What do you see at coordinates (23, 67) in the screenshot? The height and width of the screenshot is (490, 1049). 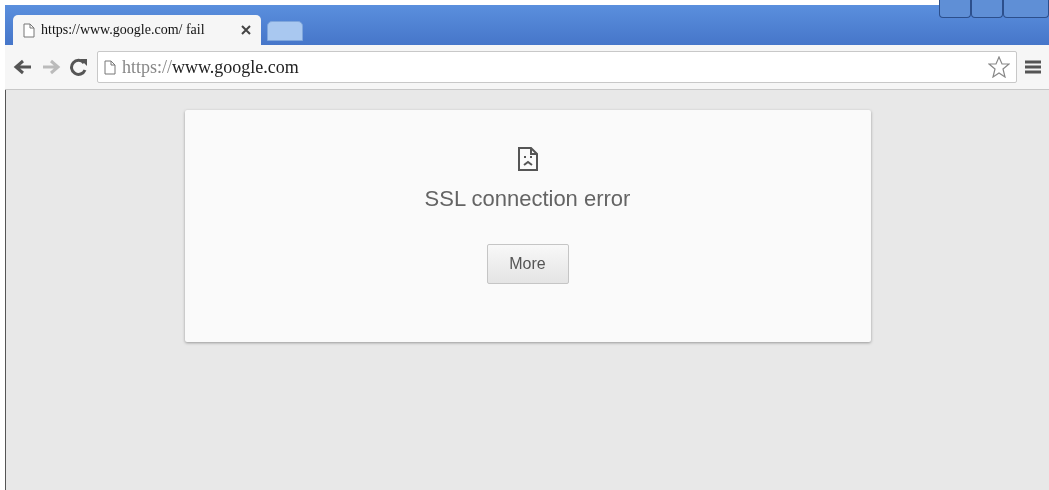 I see `back-icon` at bounding box center [23, 67].